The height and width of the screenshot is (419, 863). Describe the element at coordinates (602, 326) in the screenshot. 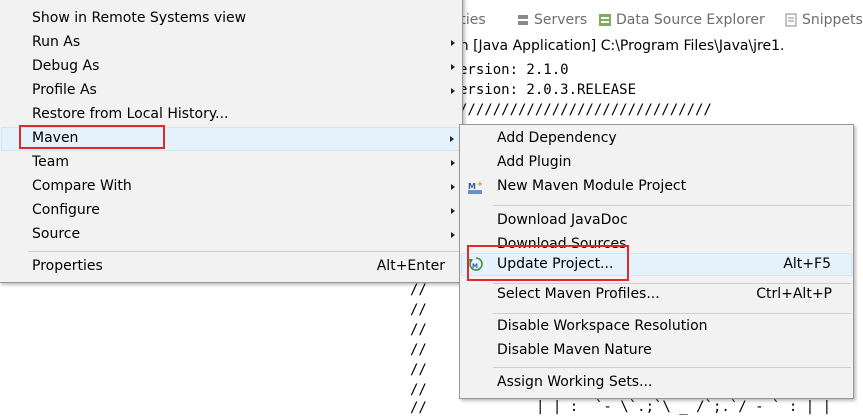

I see `menu-item-label: Disable Workspace Resolution` at that location.